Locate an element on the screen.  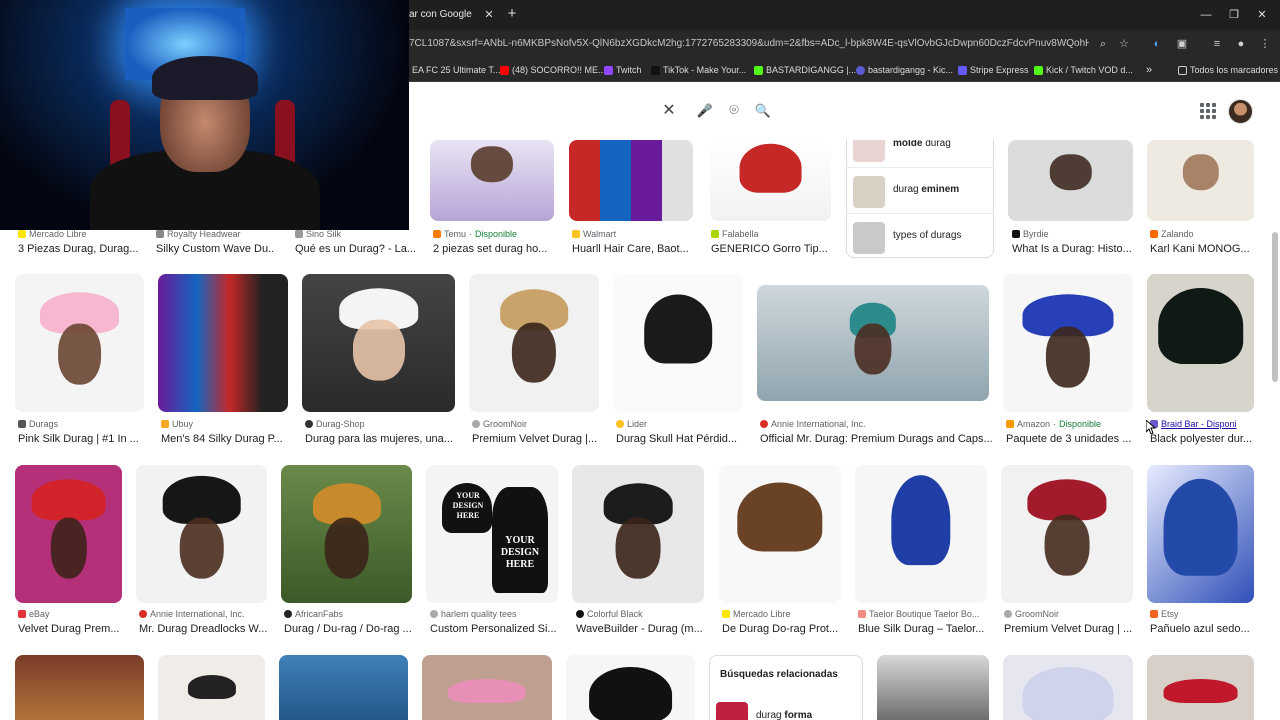
related-search-item: types of durags is located at coordinates (920, 235).